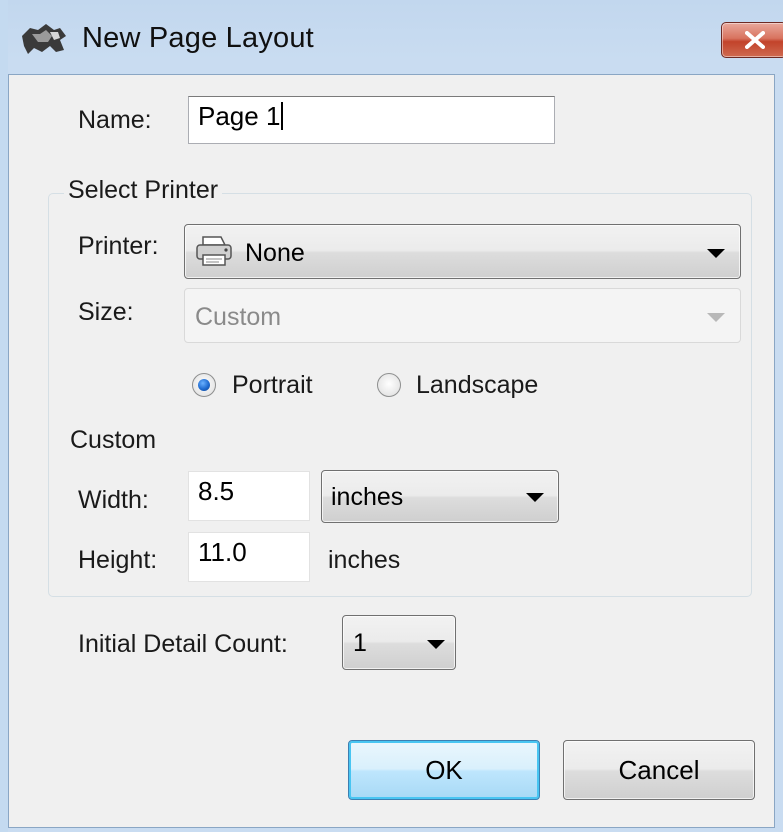 Image resolution: width=783 pixels, height=832 pixels. What do you see at coordinates (367, 497) in the screenshot?
I see `width-unit-value: inches` at bounding box center [367, 497].